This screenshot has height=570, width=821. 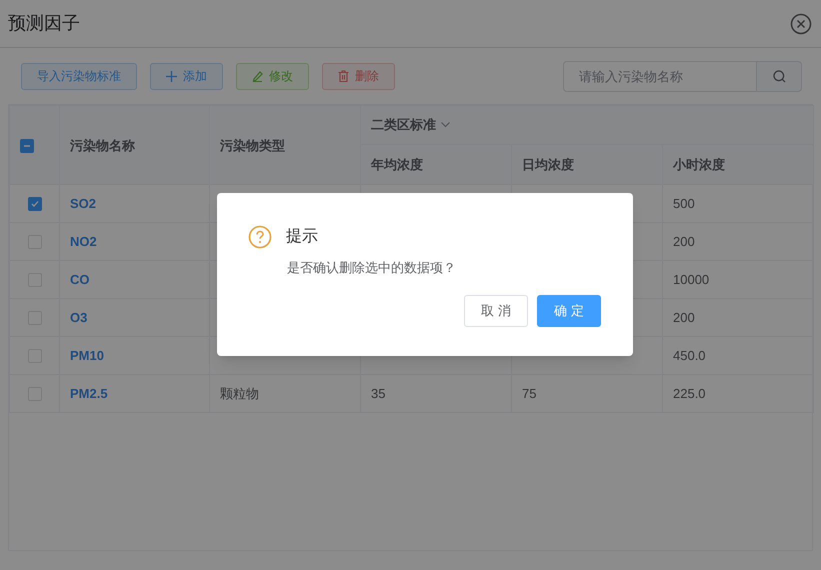 What do you see at coordinates (272, 76) in the screenshot?
I see `edit-button: 修改` at bounding box center [272, 76].